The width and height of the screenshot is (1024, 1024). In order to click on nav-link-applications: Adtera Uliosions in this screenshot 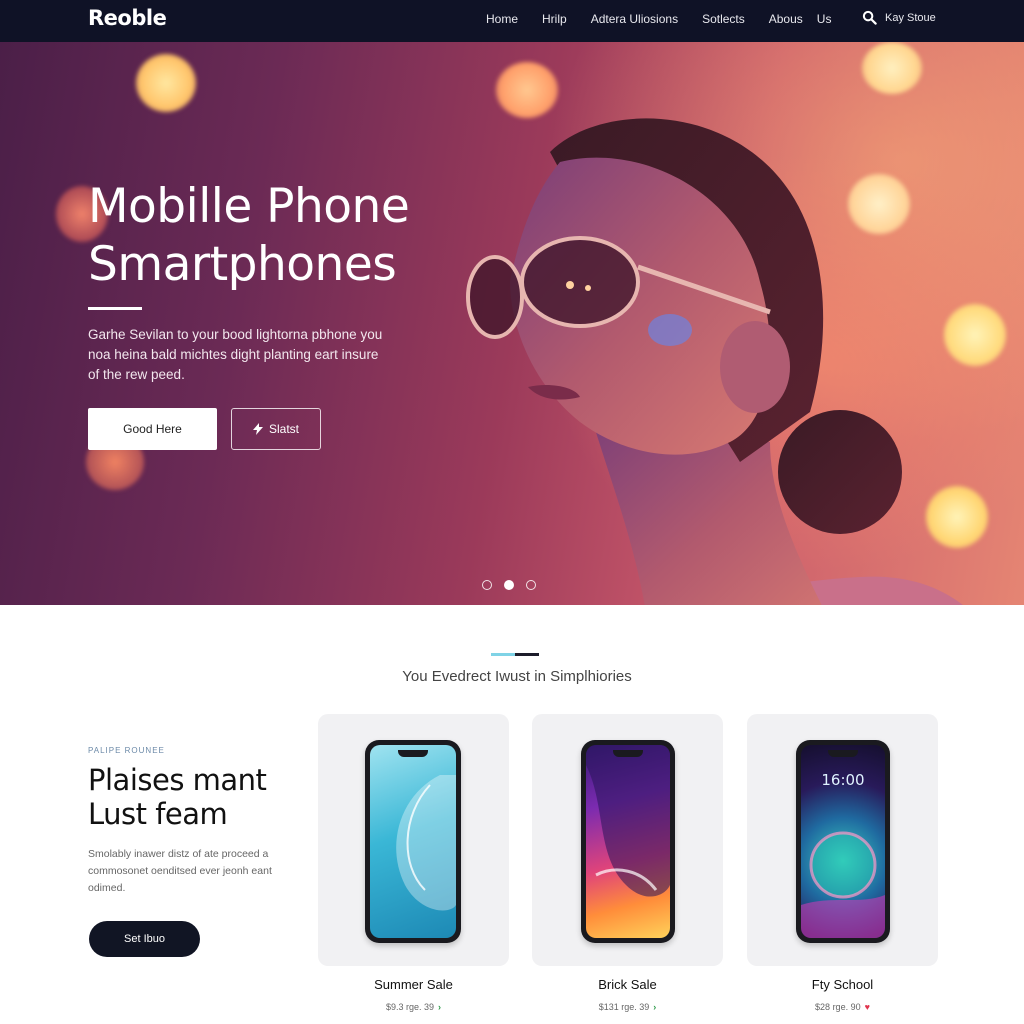, I will do `click(634, 19)`.